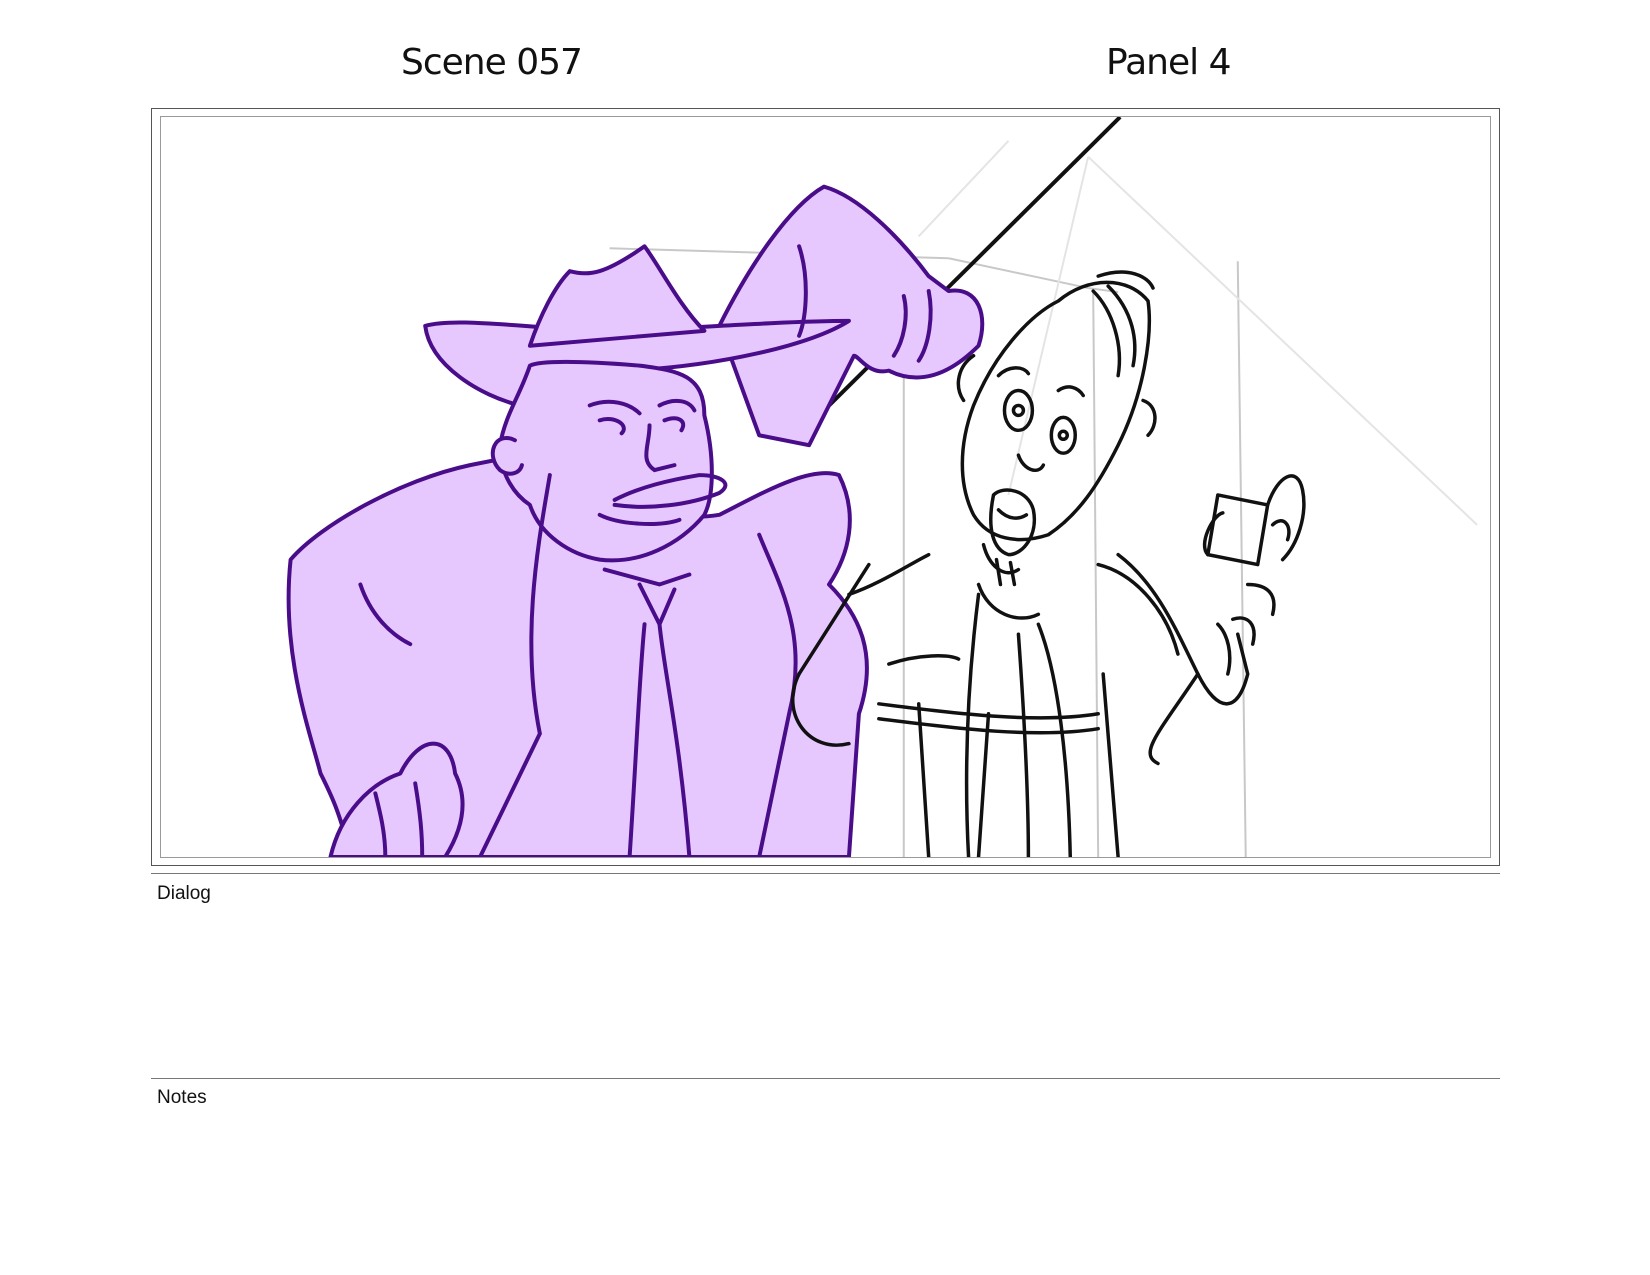  I want to click on notes-divider, so click(825, 1078).